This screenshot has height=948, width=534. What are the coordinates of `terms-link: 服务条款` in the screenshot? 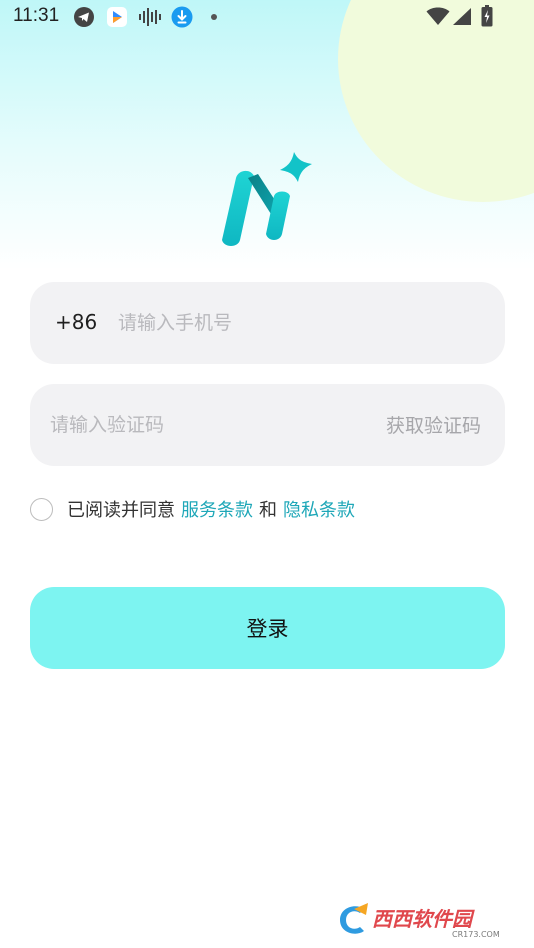 It's located at (217, 509).